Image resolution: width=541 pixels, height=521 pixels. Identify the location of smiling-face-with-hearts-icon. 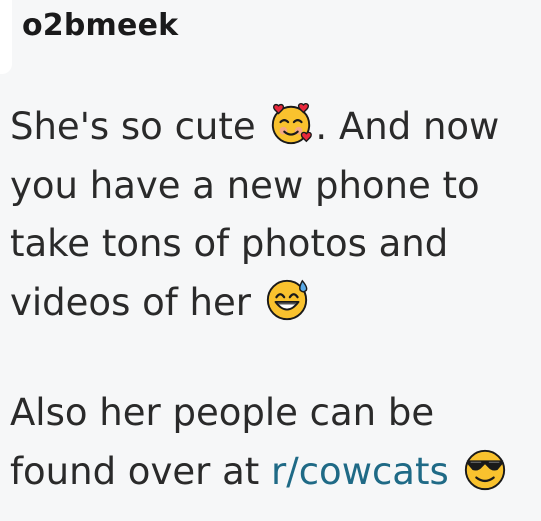
(292, 123).